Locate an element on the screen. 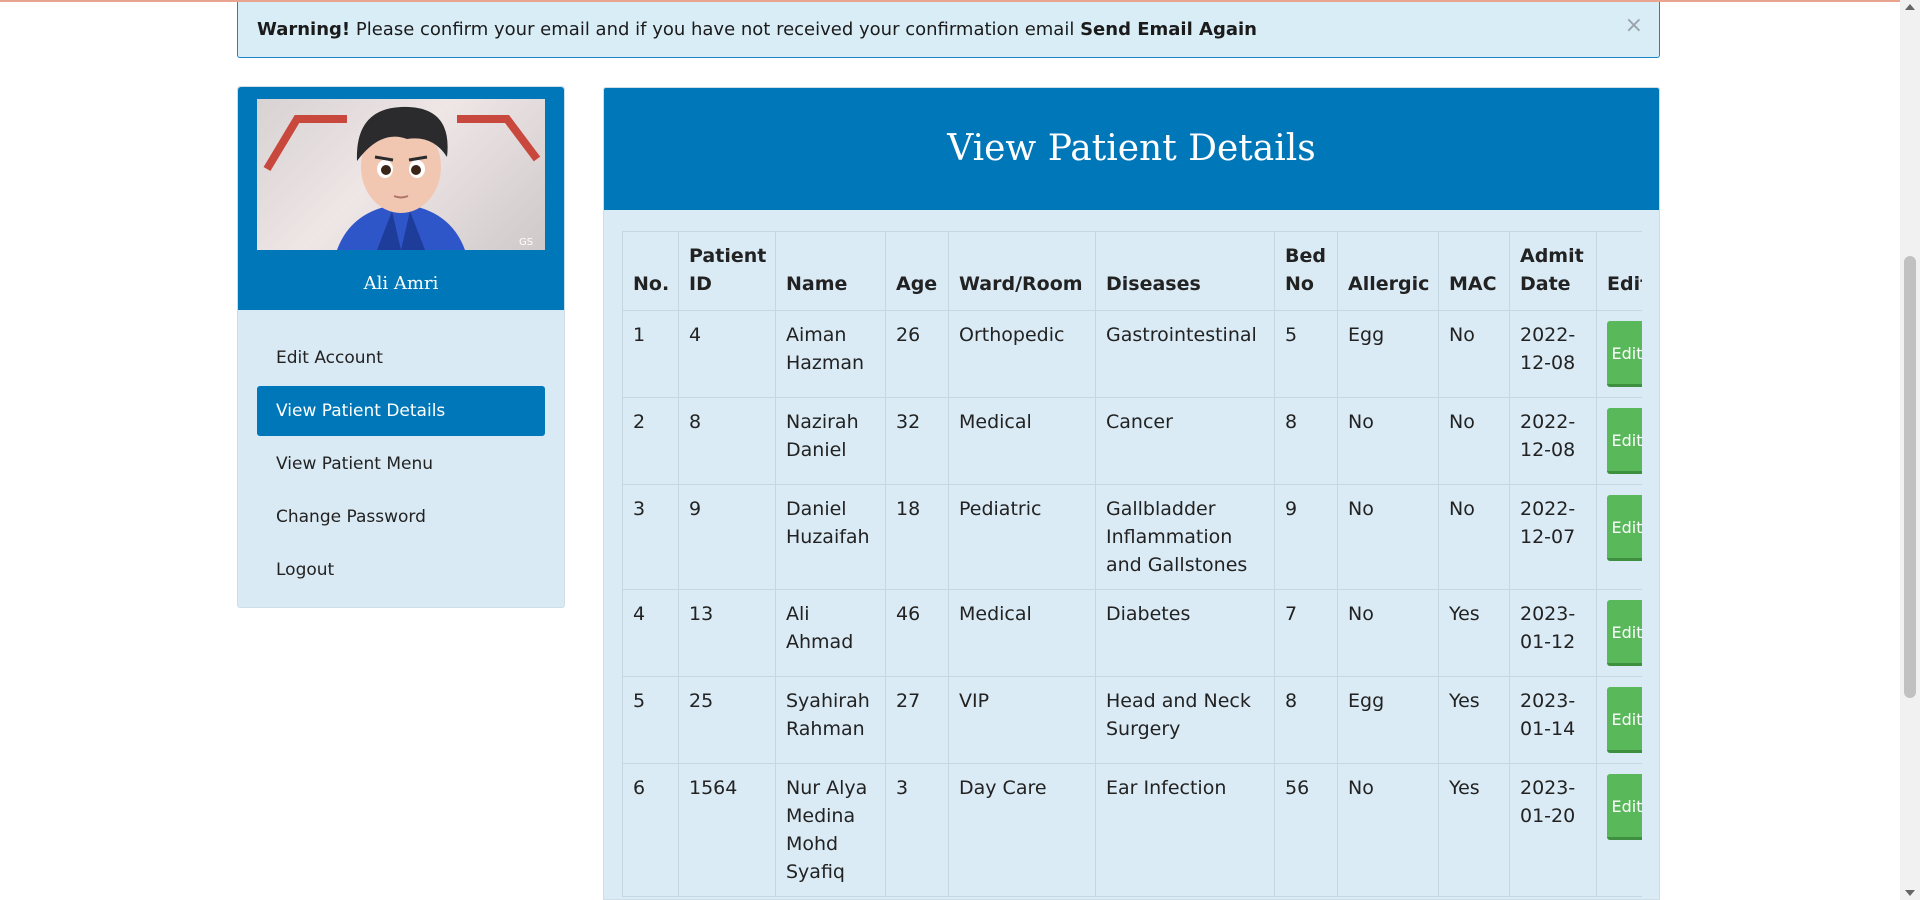 The width and height of the screenshot is (1920, 900). scroll-down-arrow-icon is located at coordinates (1910, 893).